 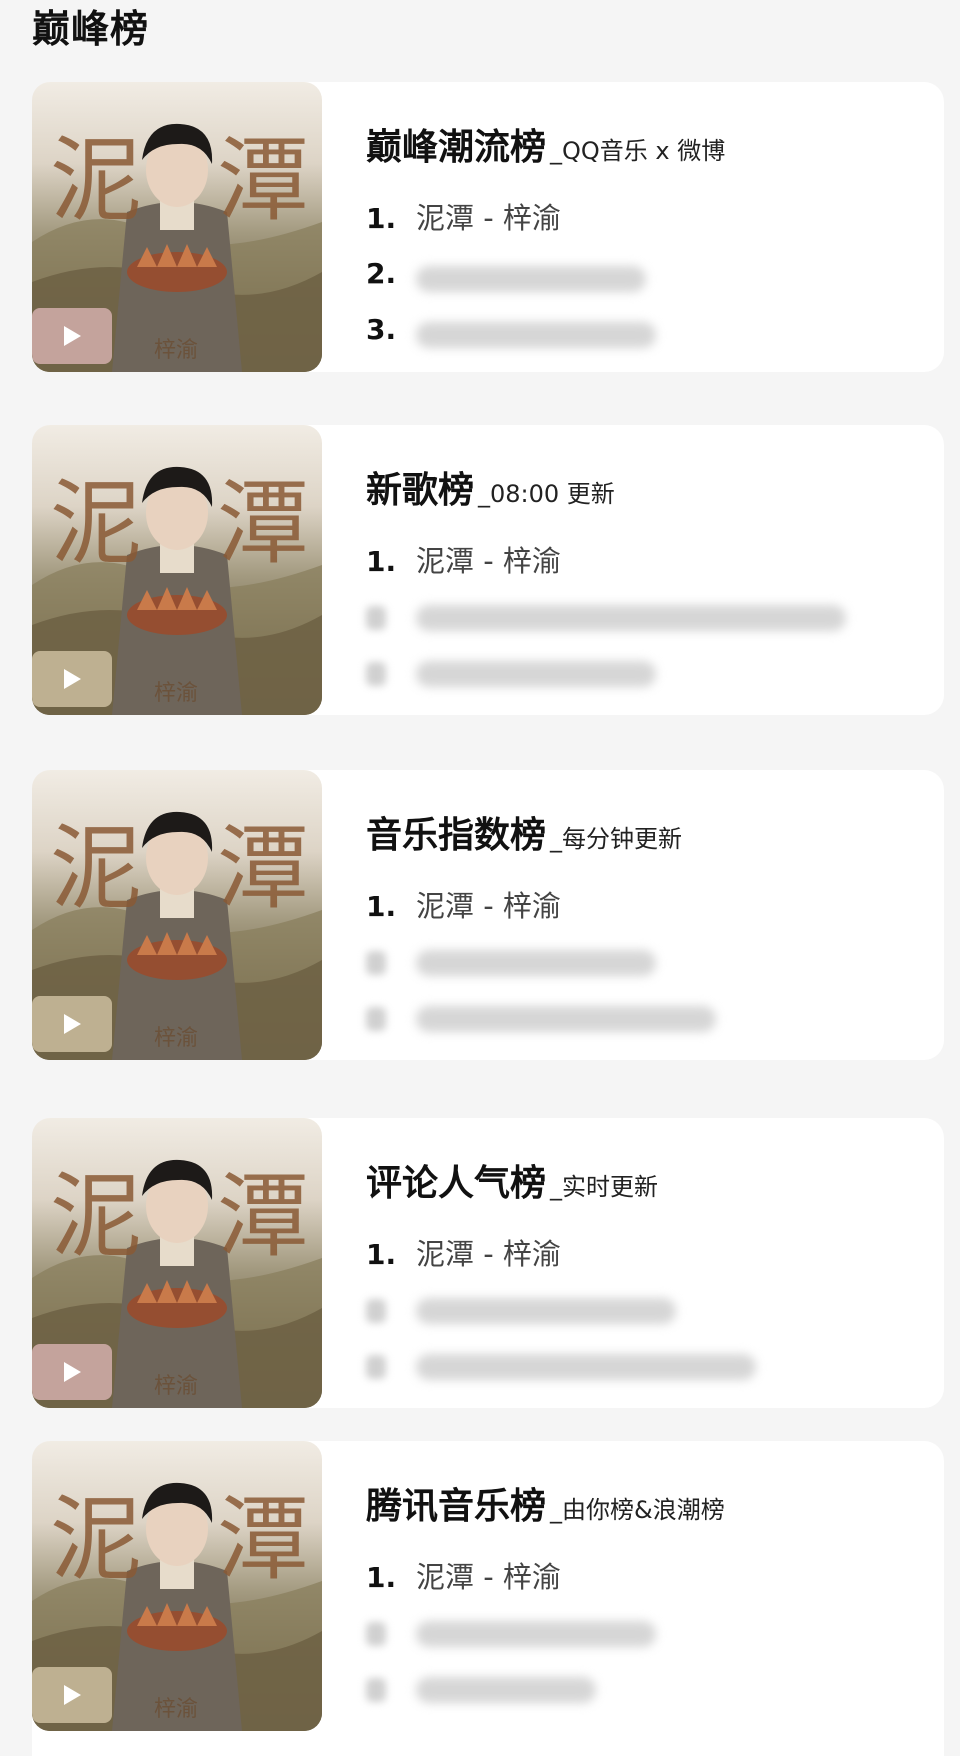 I want to click on chart-title: 腾讯音乐榜 _由你榜&浪潮榜, so click(x=545, y=1503).